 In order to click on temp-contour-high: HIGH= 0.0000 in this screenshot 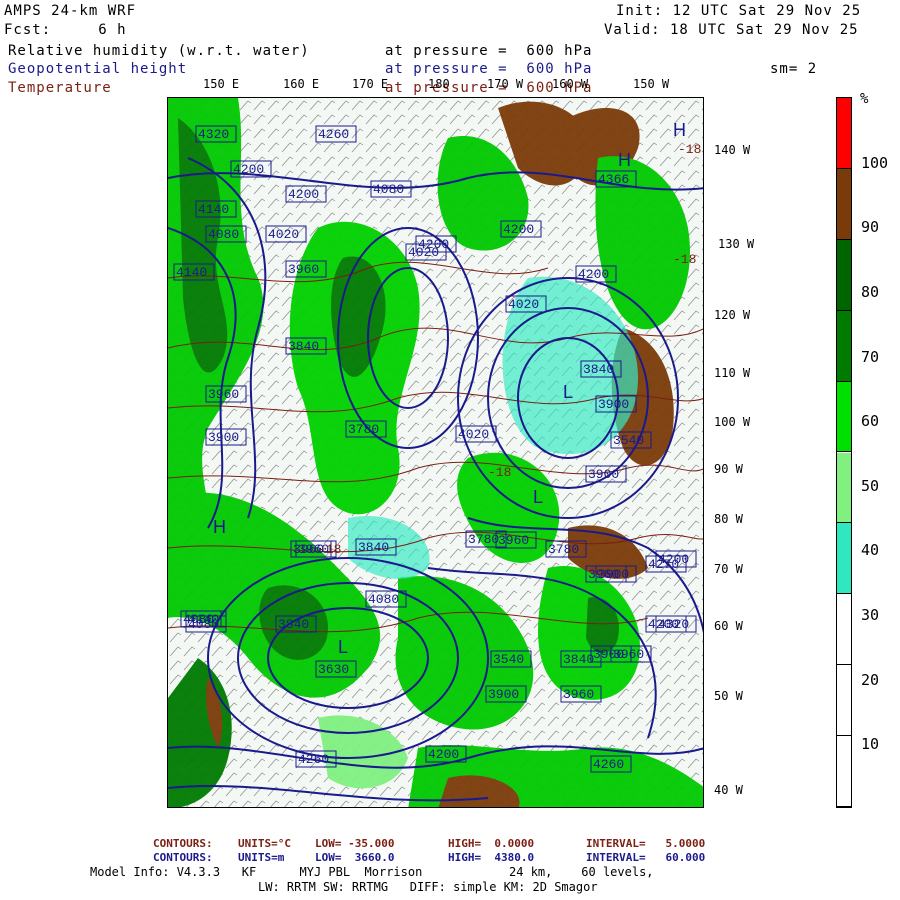, I will do `click(491, 843)`.